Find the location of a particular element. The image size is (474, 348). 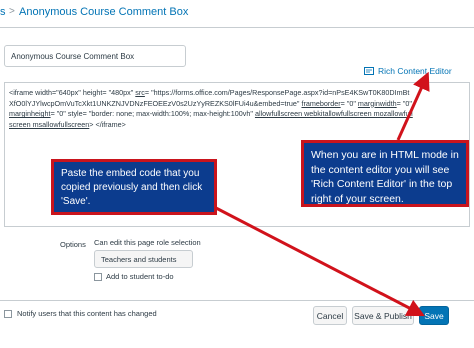

rich-content-editor-label: Rich Content Editor is located at coordinates (415, 71).